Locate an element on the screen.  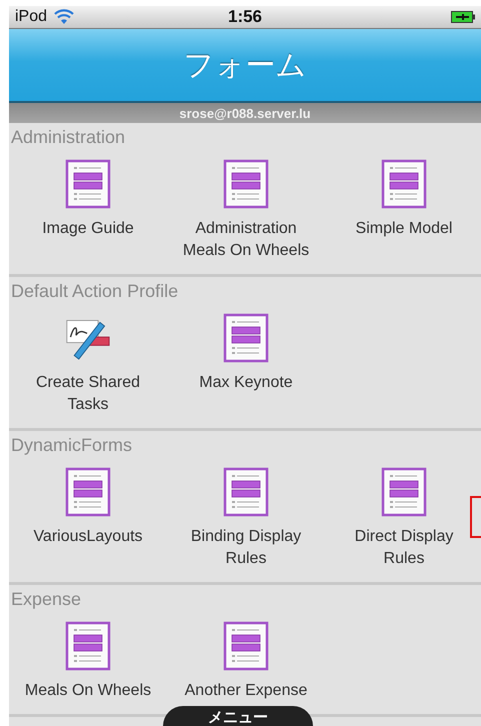
form-label: Administration Meals On Wheels is located at coordinates (246, 240).